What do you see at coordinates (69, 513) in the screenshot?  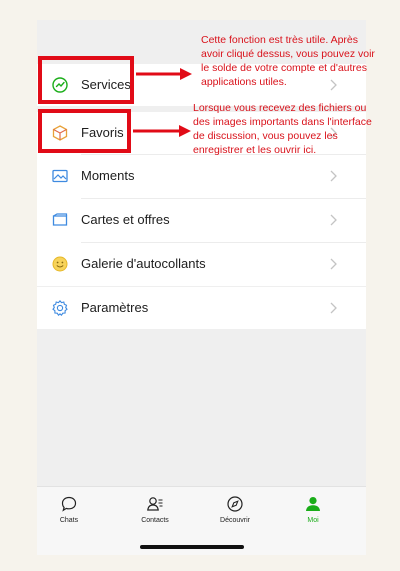 I see `tab-chats: Chats` at bounding box center [69, 513].